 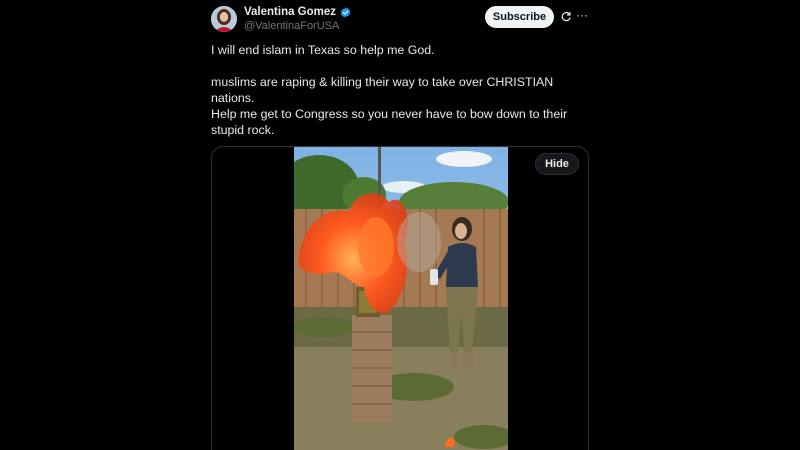 What do you see at coordinates (297, 26) in the screenshot?
I see `author-handle: @ValentinaForUSA` at bounding box center [297, 26].